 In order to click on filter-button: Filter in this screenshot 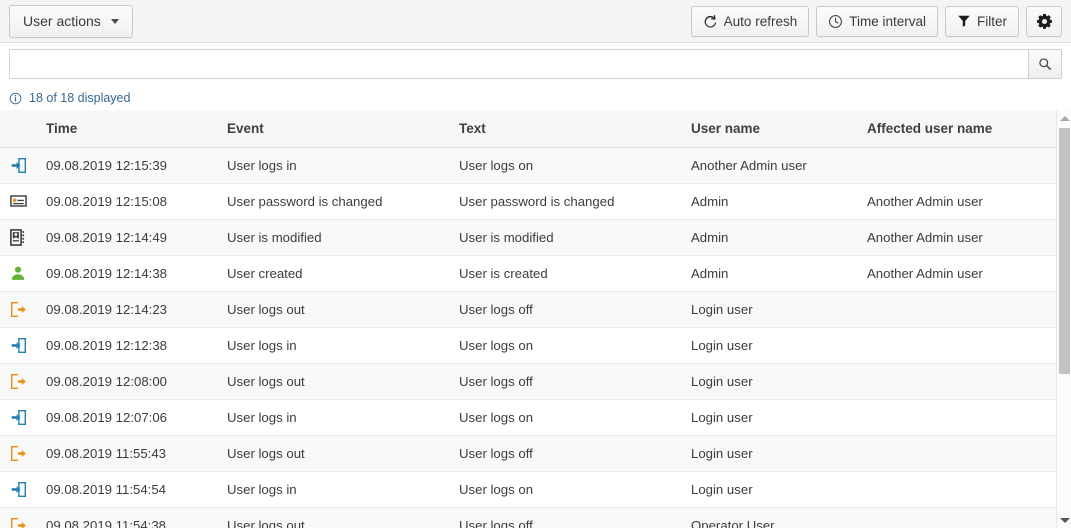, I will do `click(982, 21)`.